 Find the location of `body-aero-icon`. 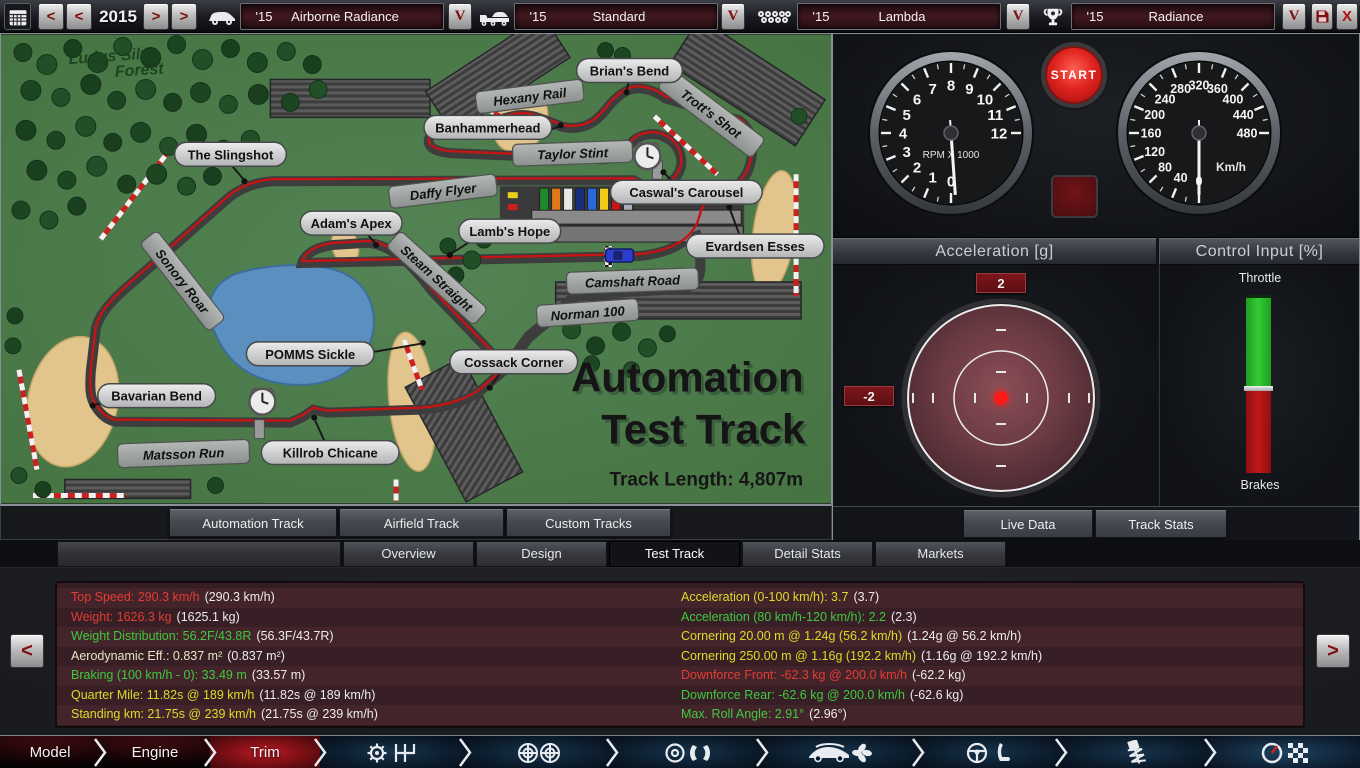

body-aero-icon is located at coordinates (840, 752).